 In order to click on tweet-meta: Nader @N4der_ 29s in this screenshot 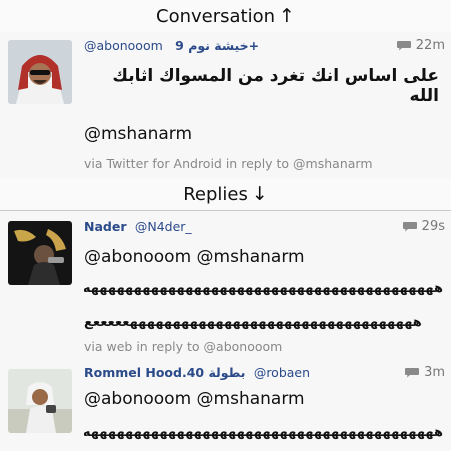, I will do `click(264, 228)`.